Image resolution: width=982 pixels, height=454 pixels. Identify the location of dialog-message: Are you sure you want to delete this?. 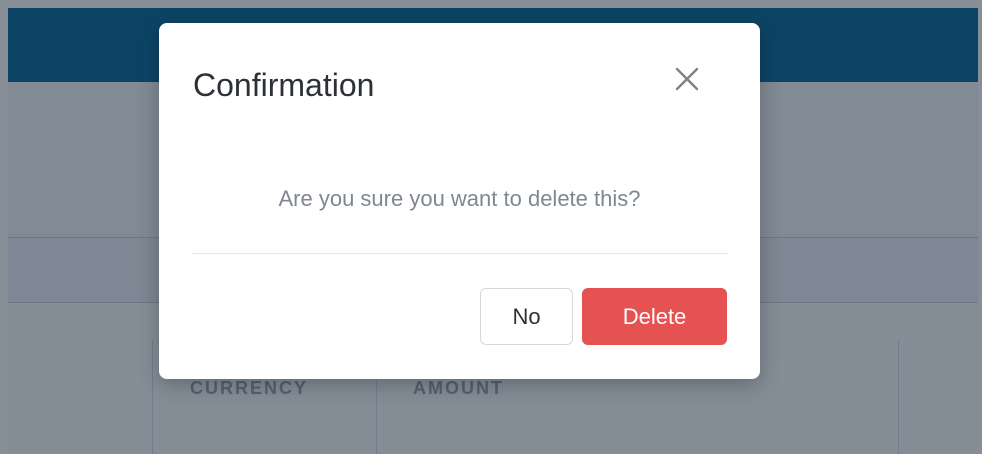
(459, 198).